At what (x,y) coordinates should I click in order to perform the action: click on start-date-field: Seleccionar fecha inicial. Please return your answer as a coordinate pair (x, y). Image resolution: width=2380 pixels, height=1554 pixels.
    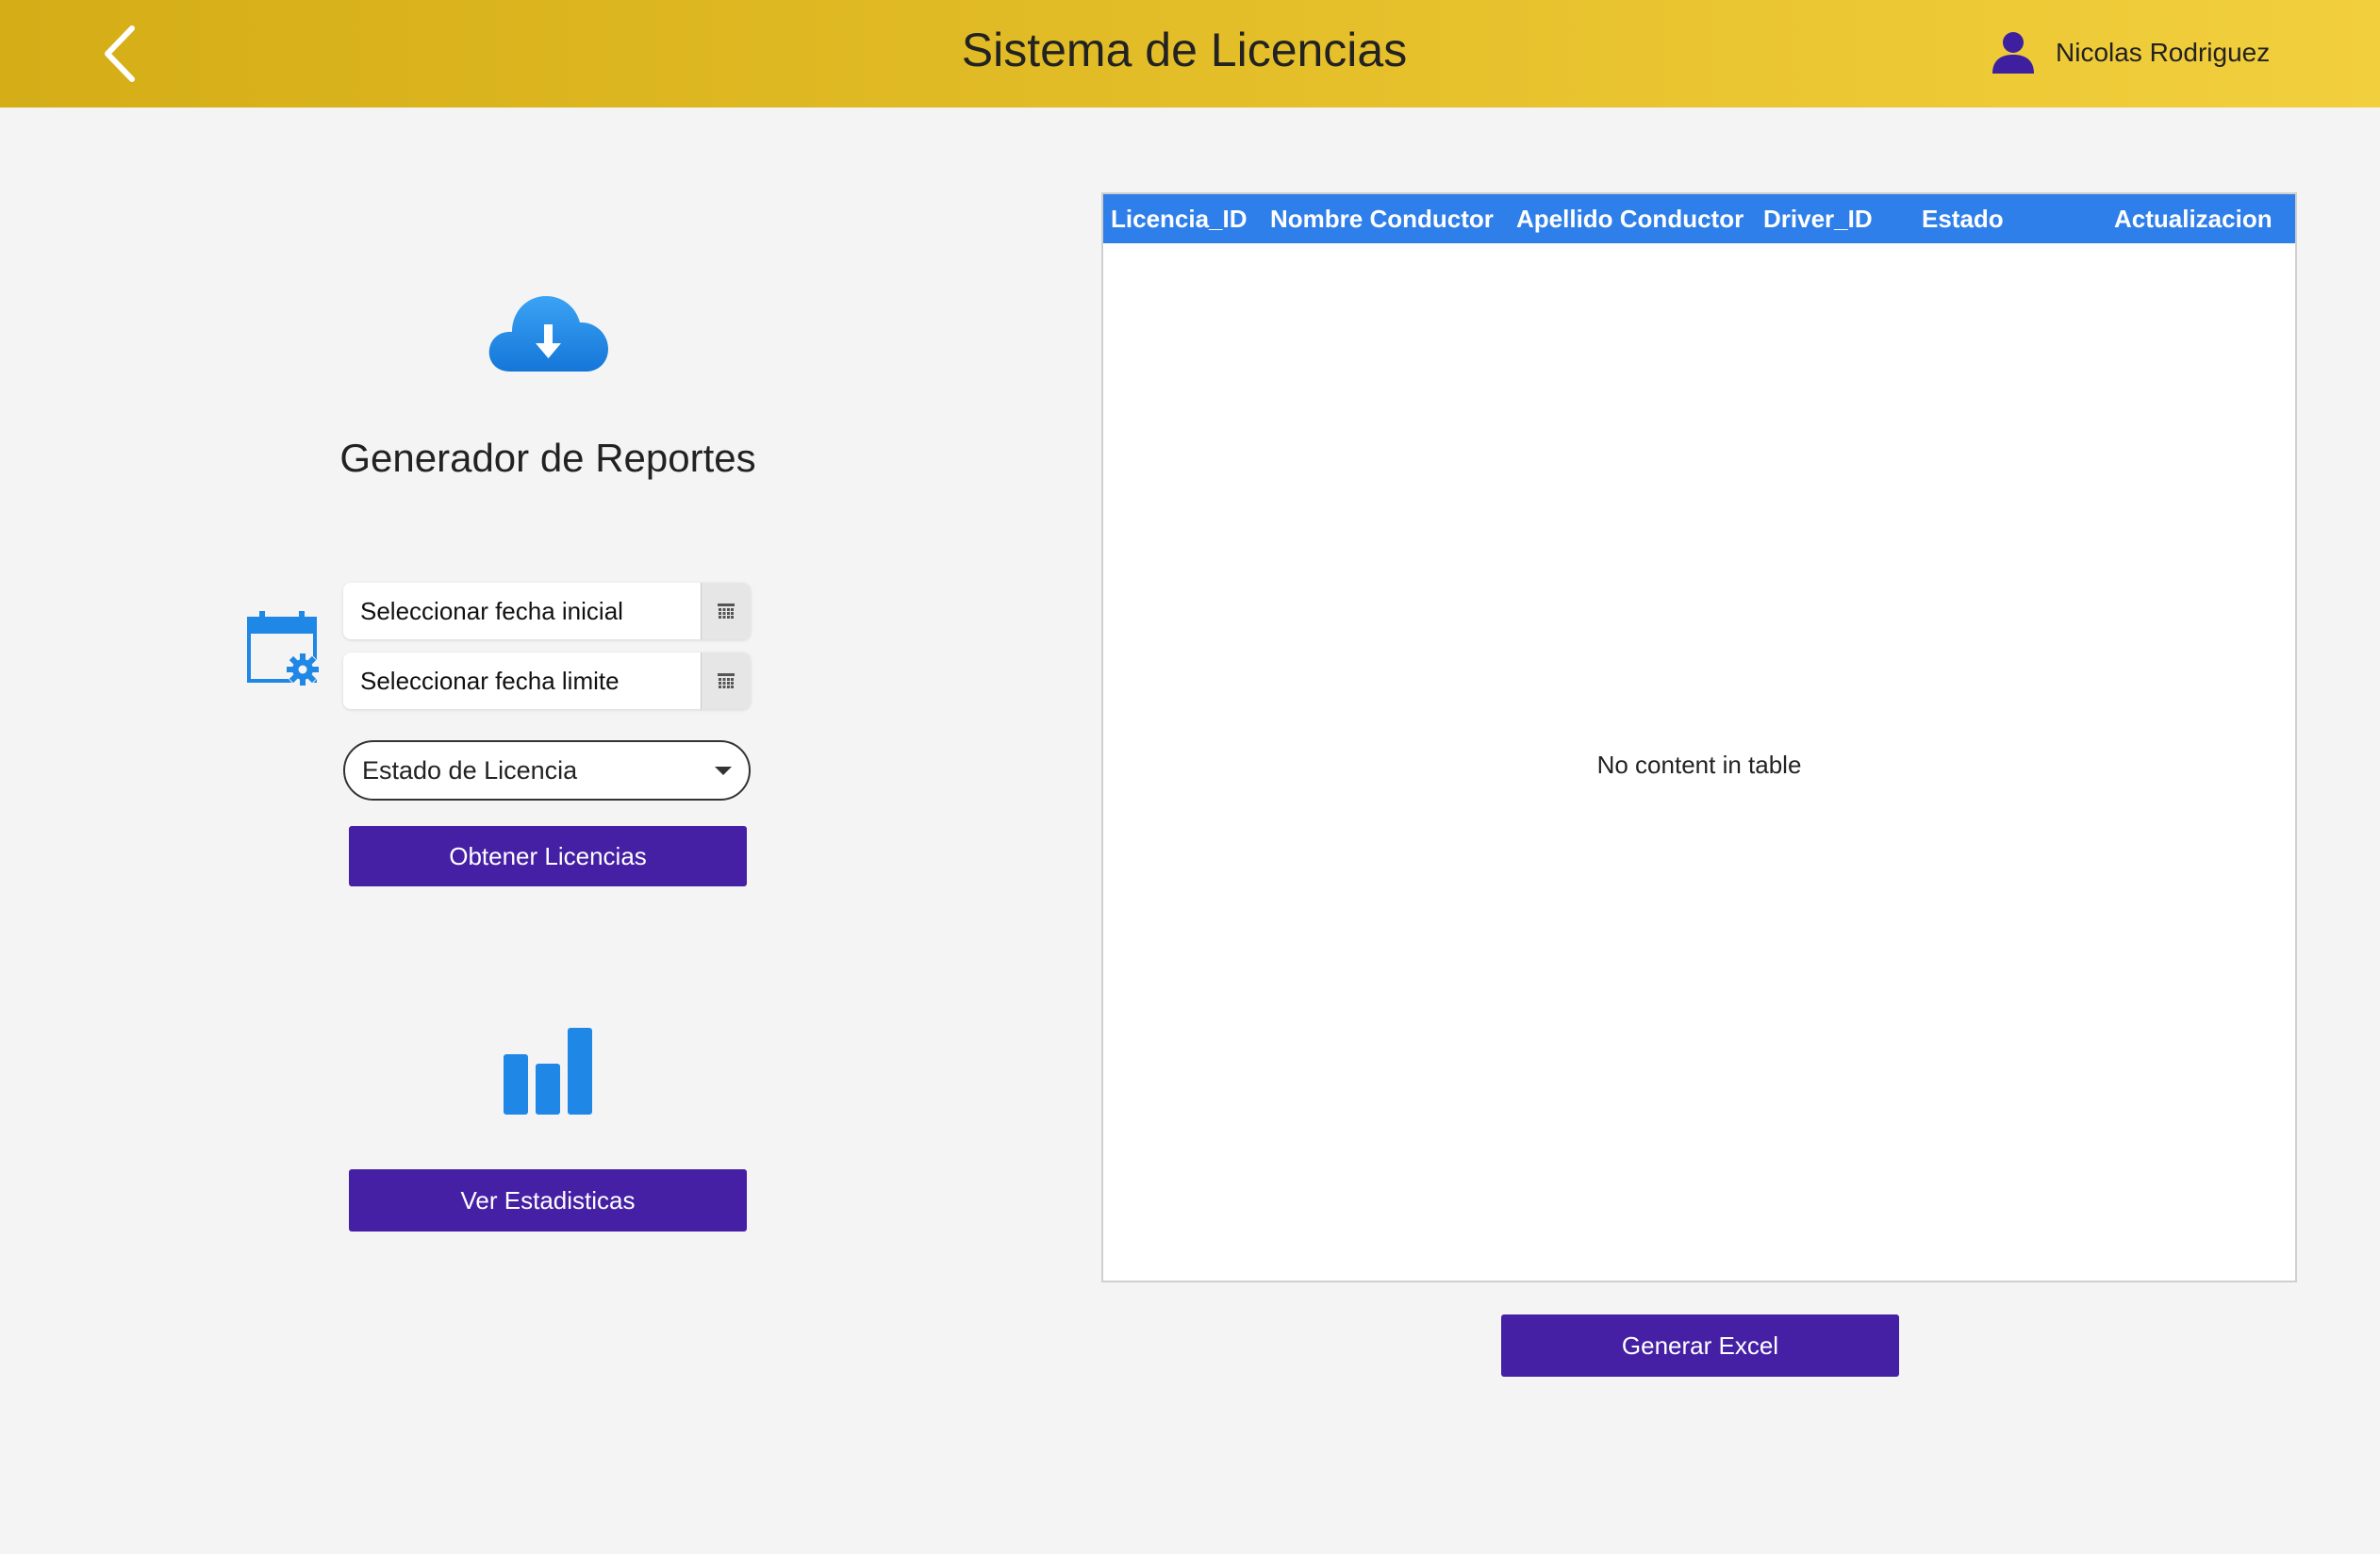
    Looking at the image, I should click on (491, 611).